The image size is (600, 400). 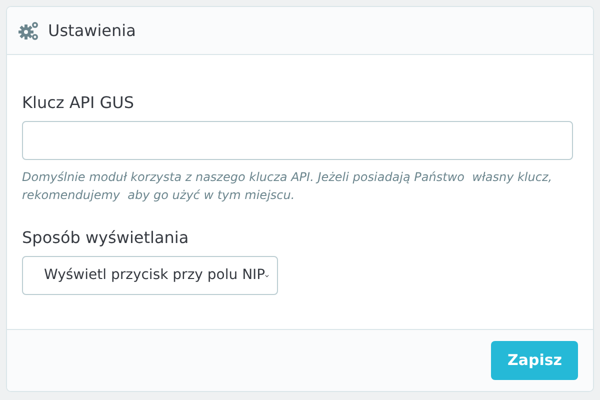 What do you see at coordinates (29, 30) in the screenshot?
I see `gears-icon` at bounding box center [29, 30].